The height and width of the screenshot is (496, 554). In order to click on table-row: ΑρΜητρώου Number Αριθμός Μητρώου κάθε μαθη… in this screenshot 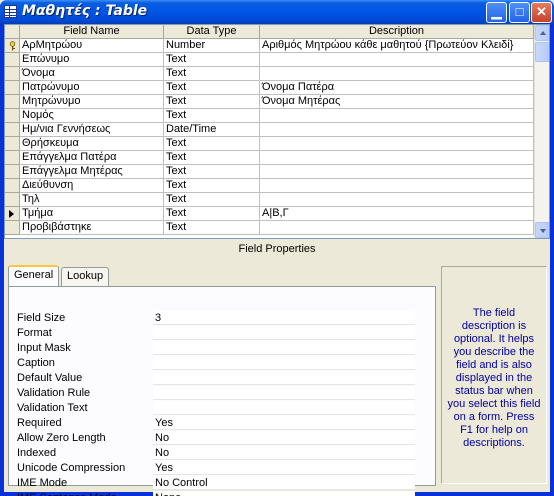, I will do `click(269, 46)`.